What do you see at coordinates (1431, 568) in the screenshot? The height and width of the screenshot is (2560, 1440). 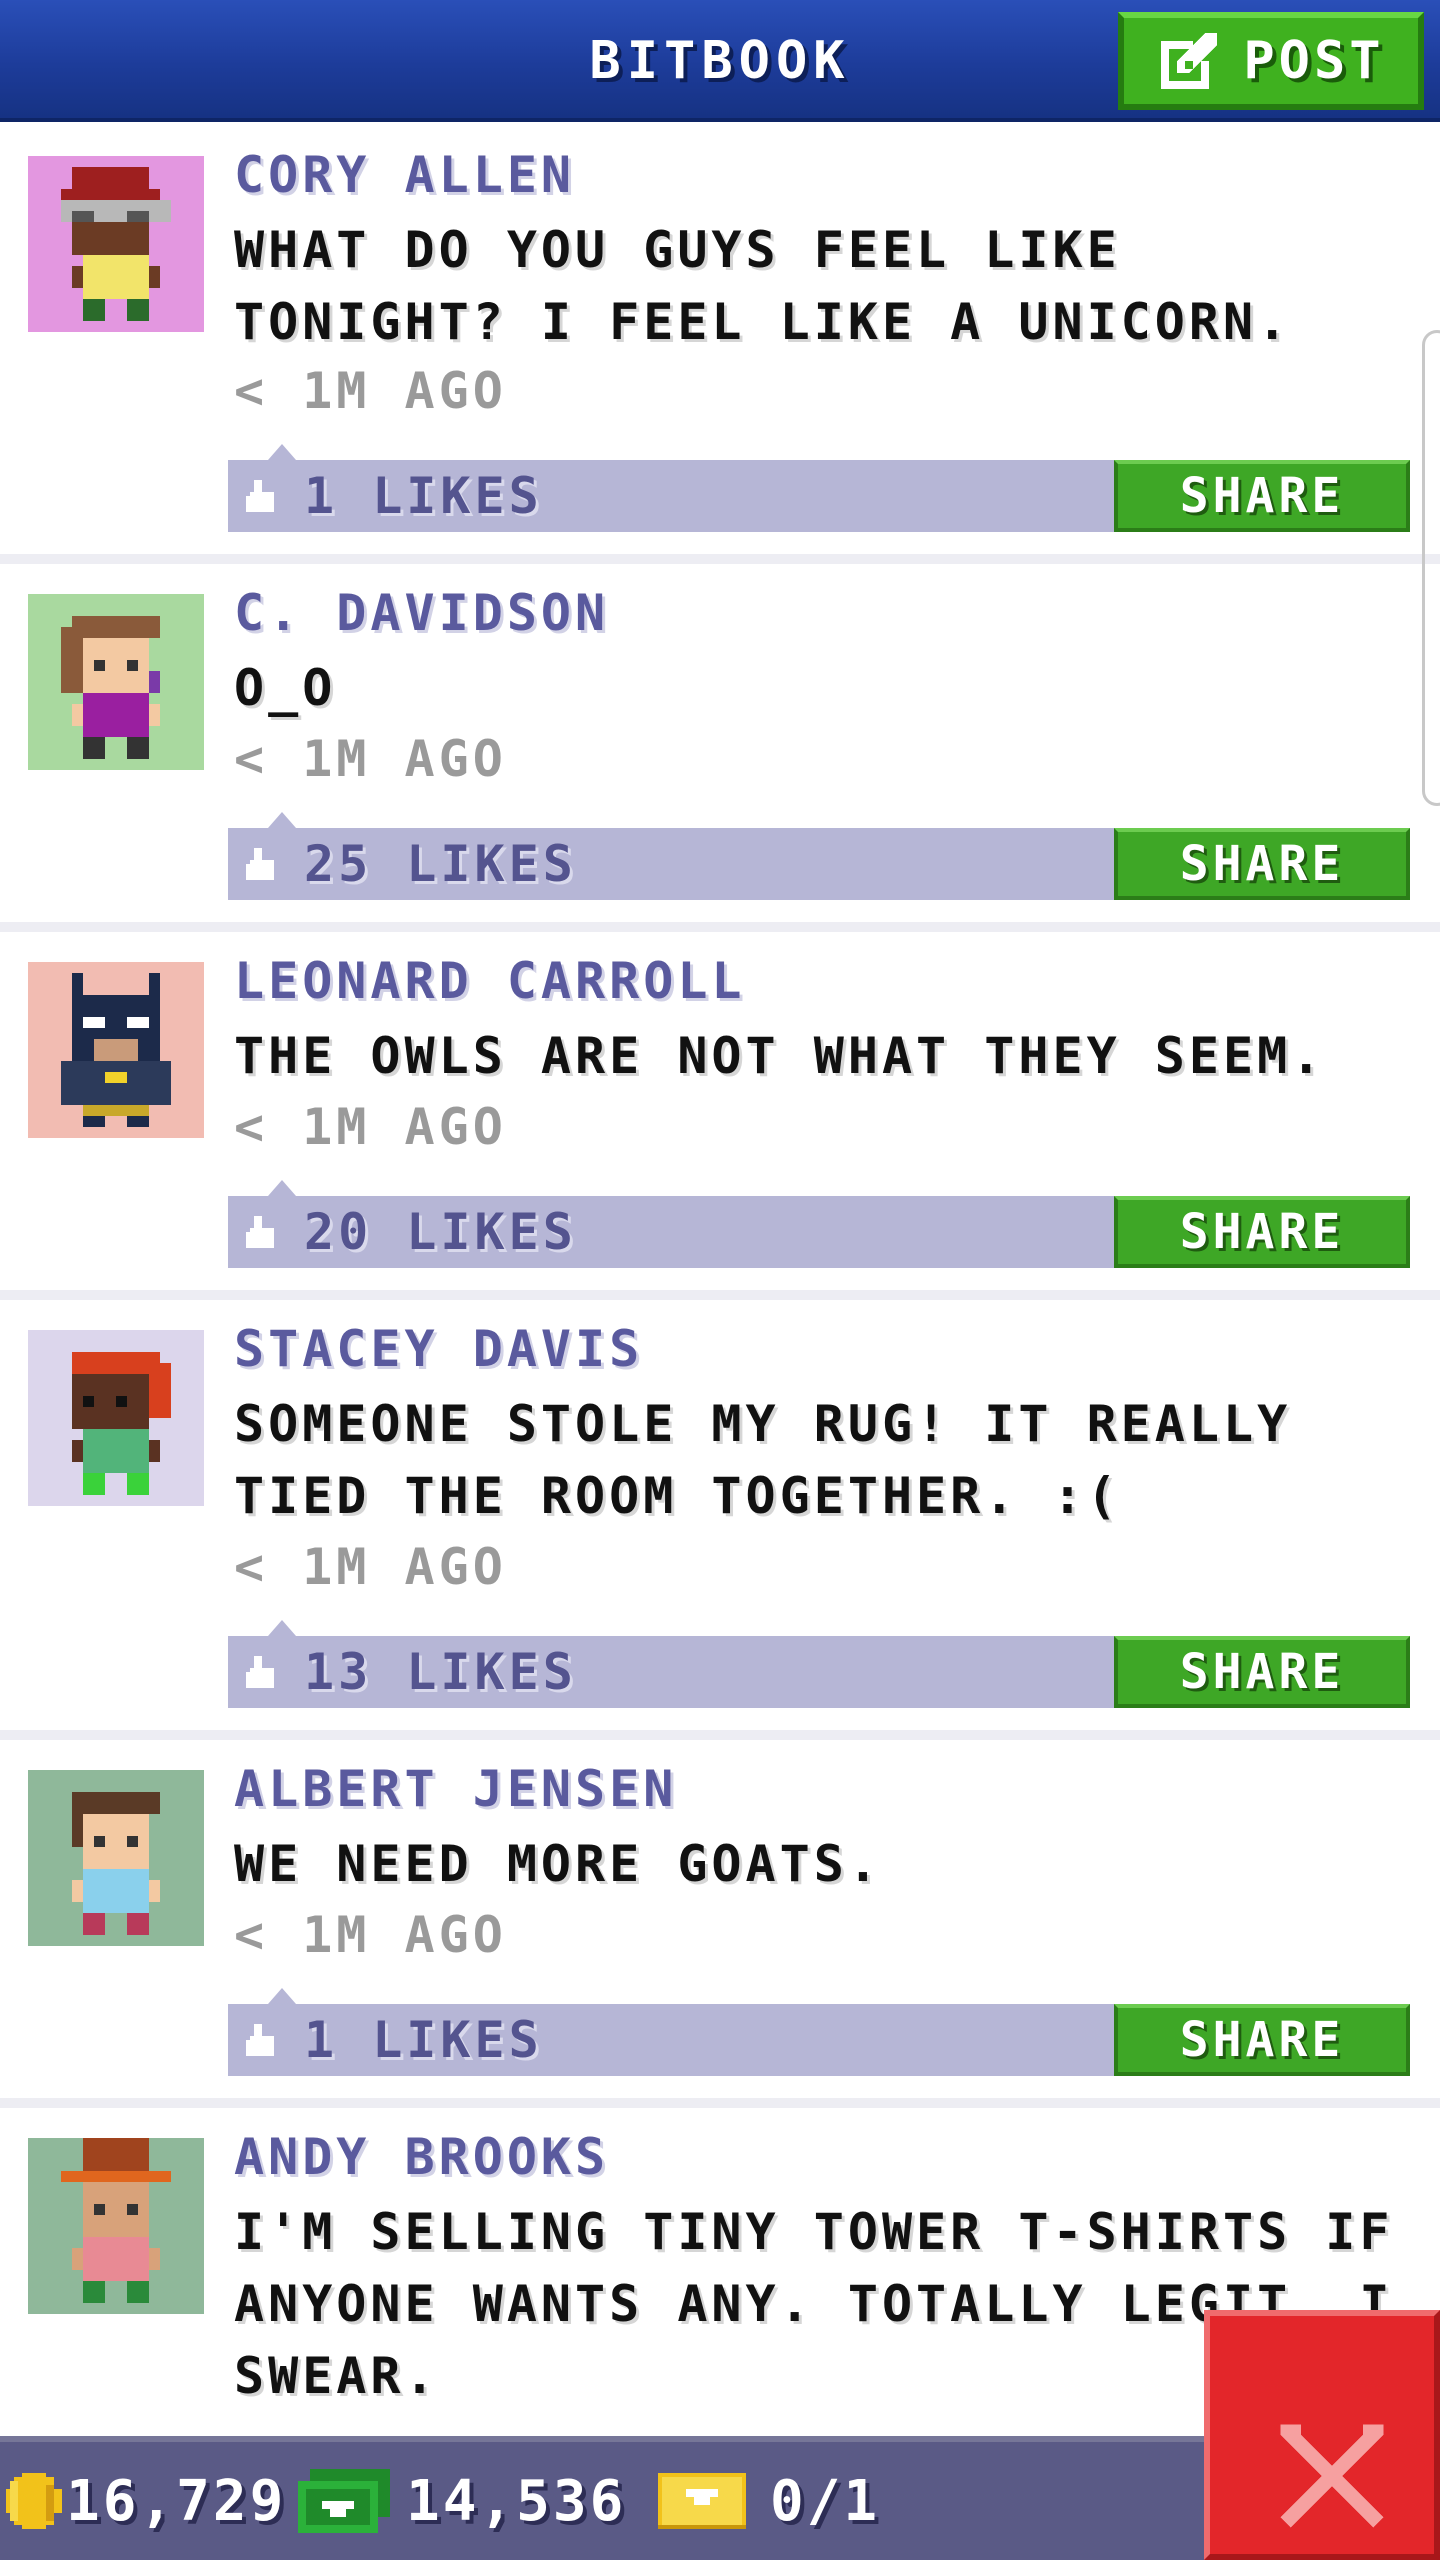 I see `scrollbar` at bounding box center [1431, 568].